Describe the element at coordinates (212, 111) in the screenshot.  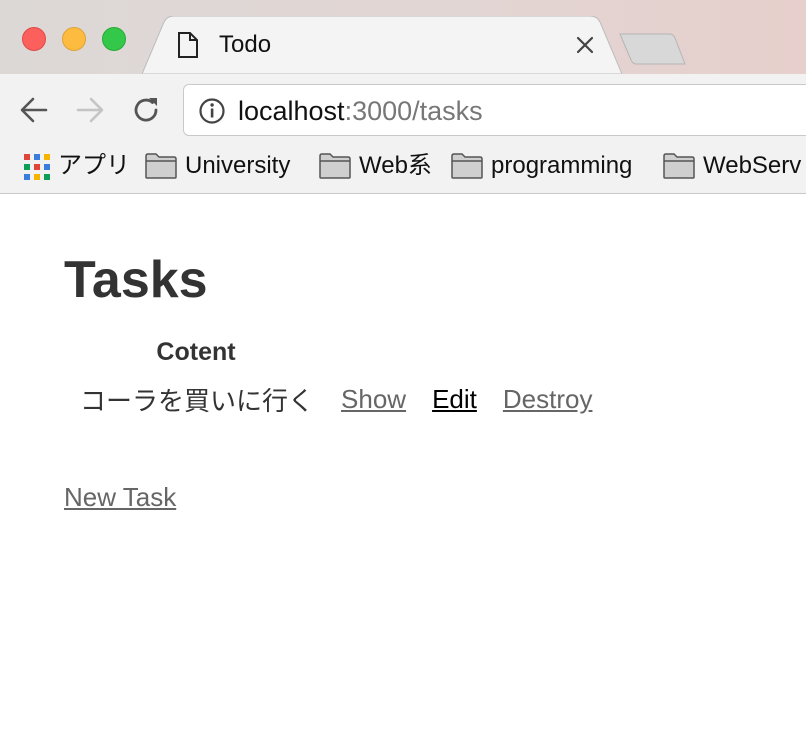
I see `info-icon` at that location.